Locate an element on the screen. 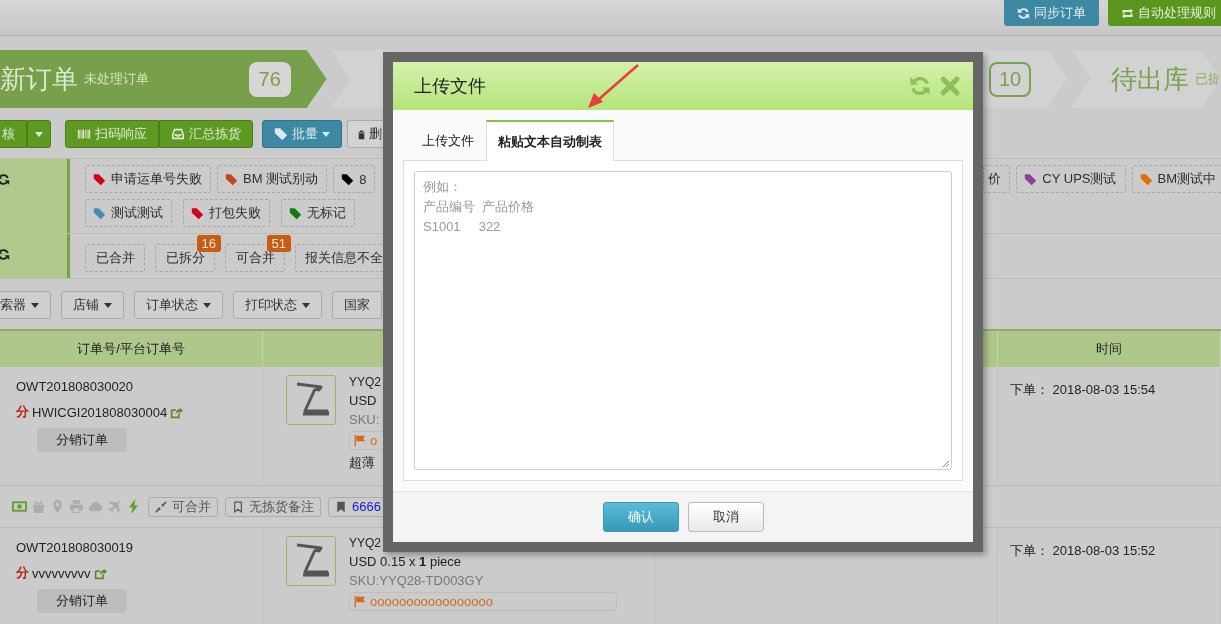  dropdown-toggle is located at coordinates (39, 134).